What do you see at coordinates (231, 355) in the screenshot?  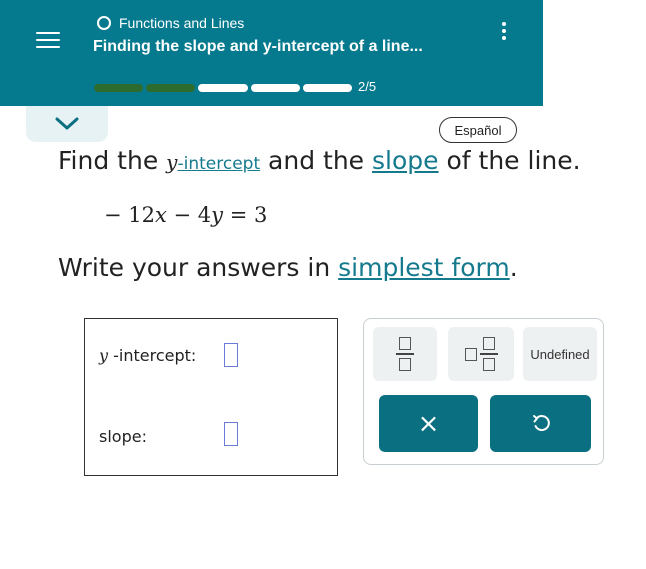 I see `y-intercept-input` at bounding box center [231, 355].